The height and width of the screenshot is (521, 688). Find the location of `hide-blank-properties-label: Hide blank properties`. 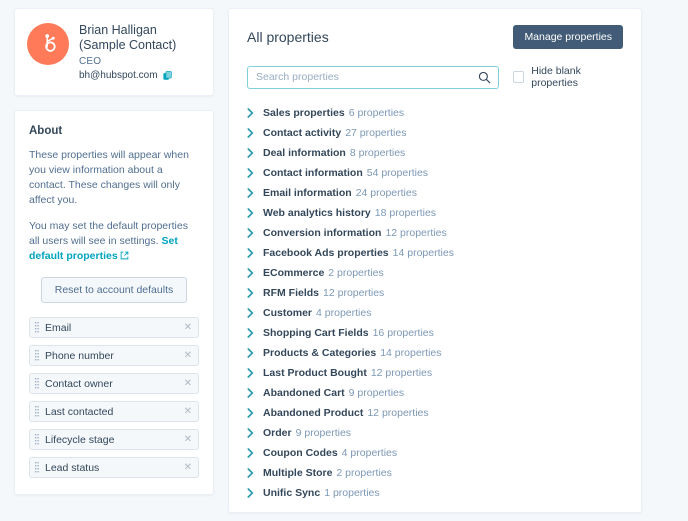

hide-blank-properties-label: Hide blank properties is located at coordinates (556, 77).